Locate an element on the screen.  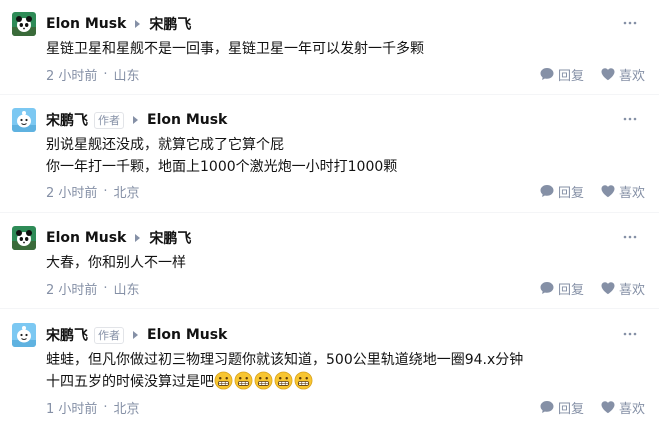
comment-time: 1 小时前 is located at coordinates (72, 409).